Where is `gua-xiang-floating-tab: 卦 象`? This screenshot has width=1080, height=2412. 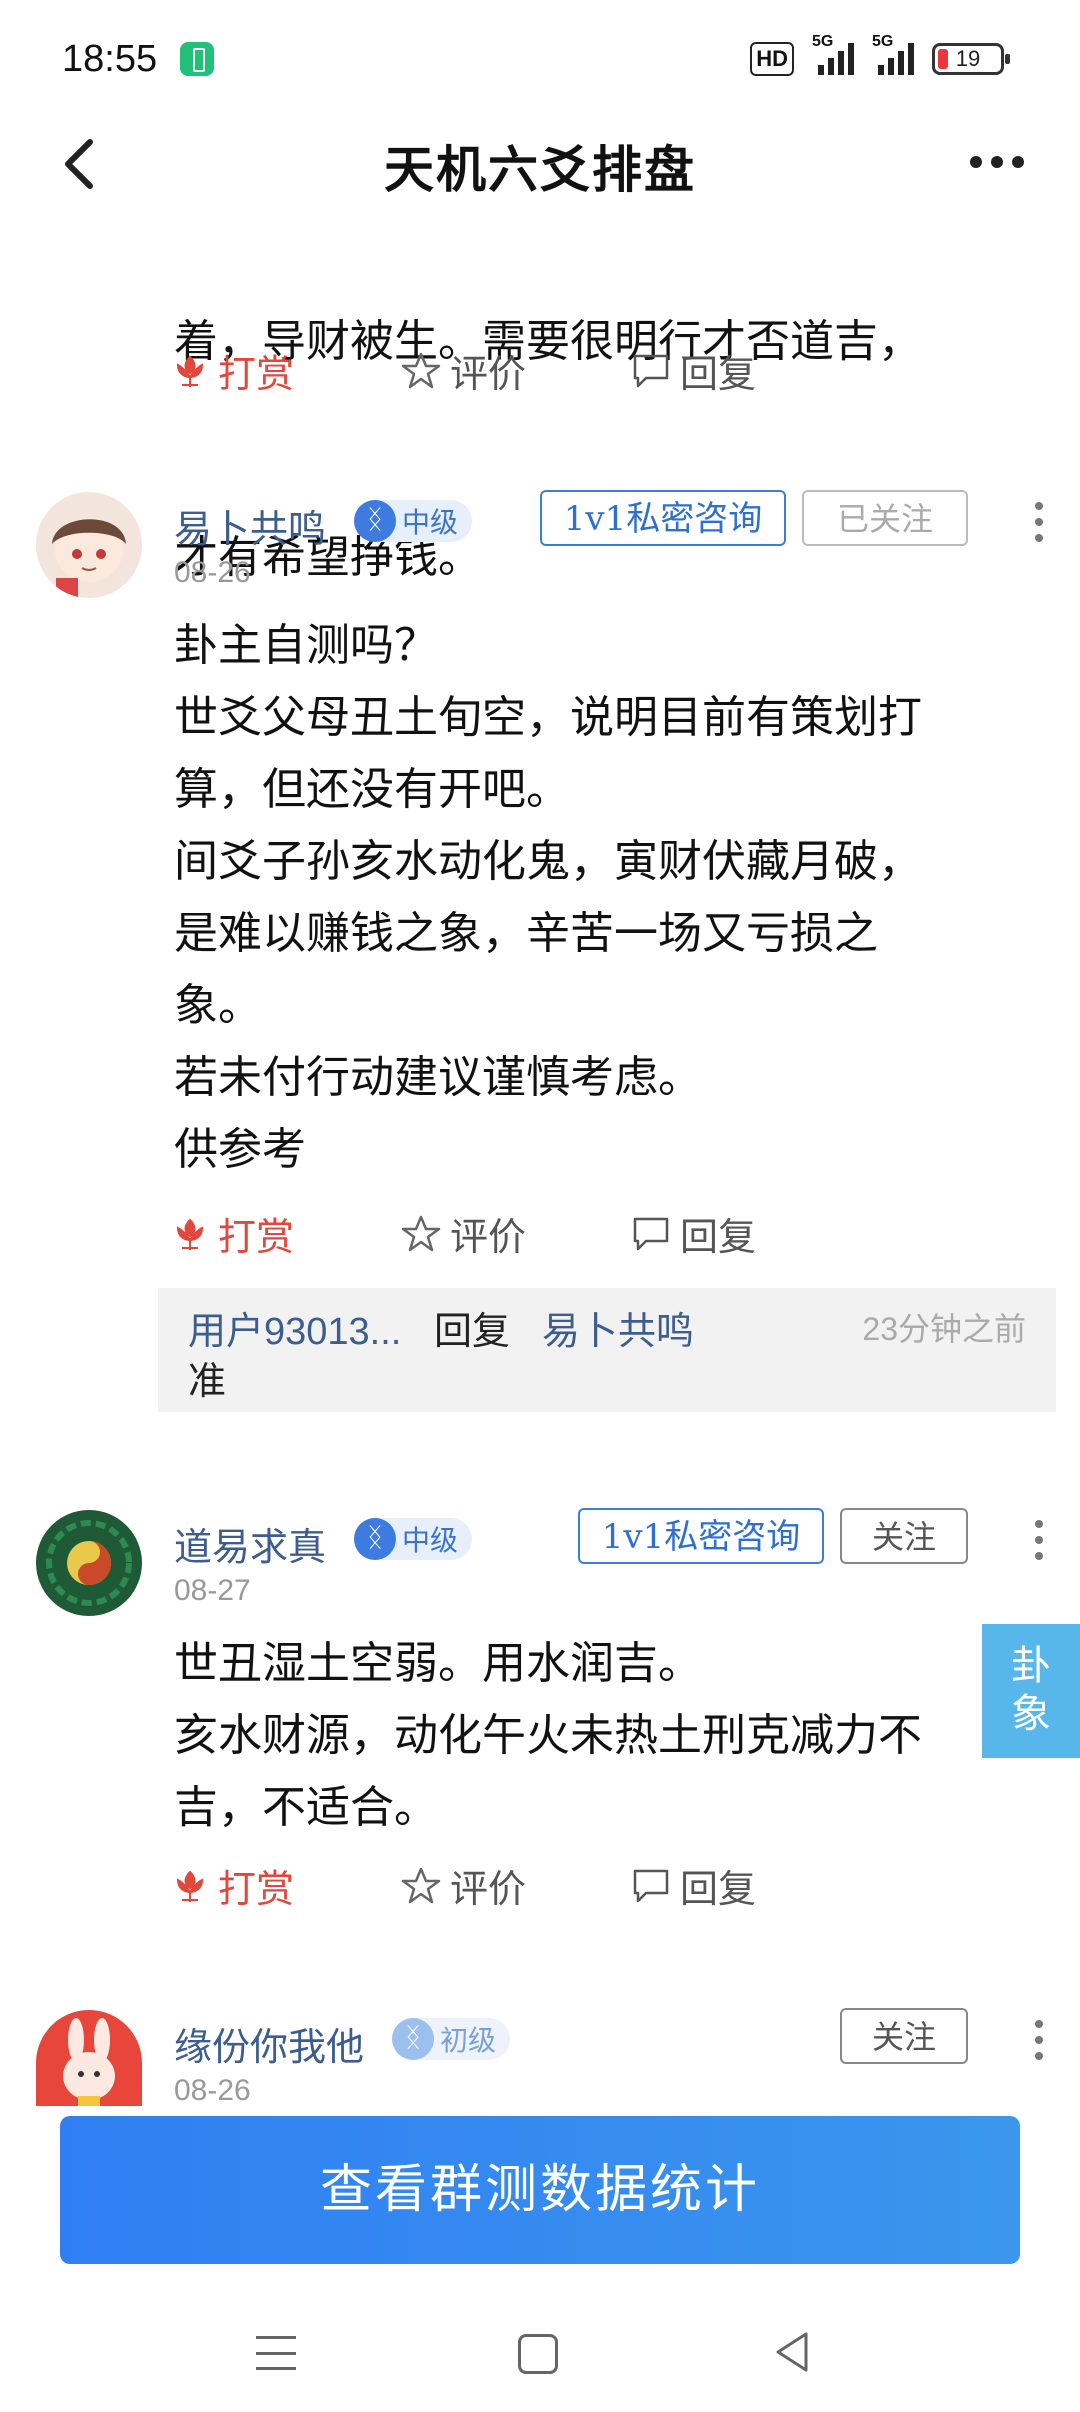
gua-xiang-floating-tab: 卦 象 is located at coordinates (1031, 1691).